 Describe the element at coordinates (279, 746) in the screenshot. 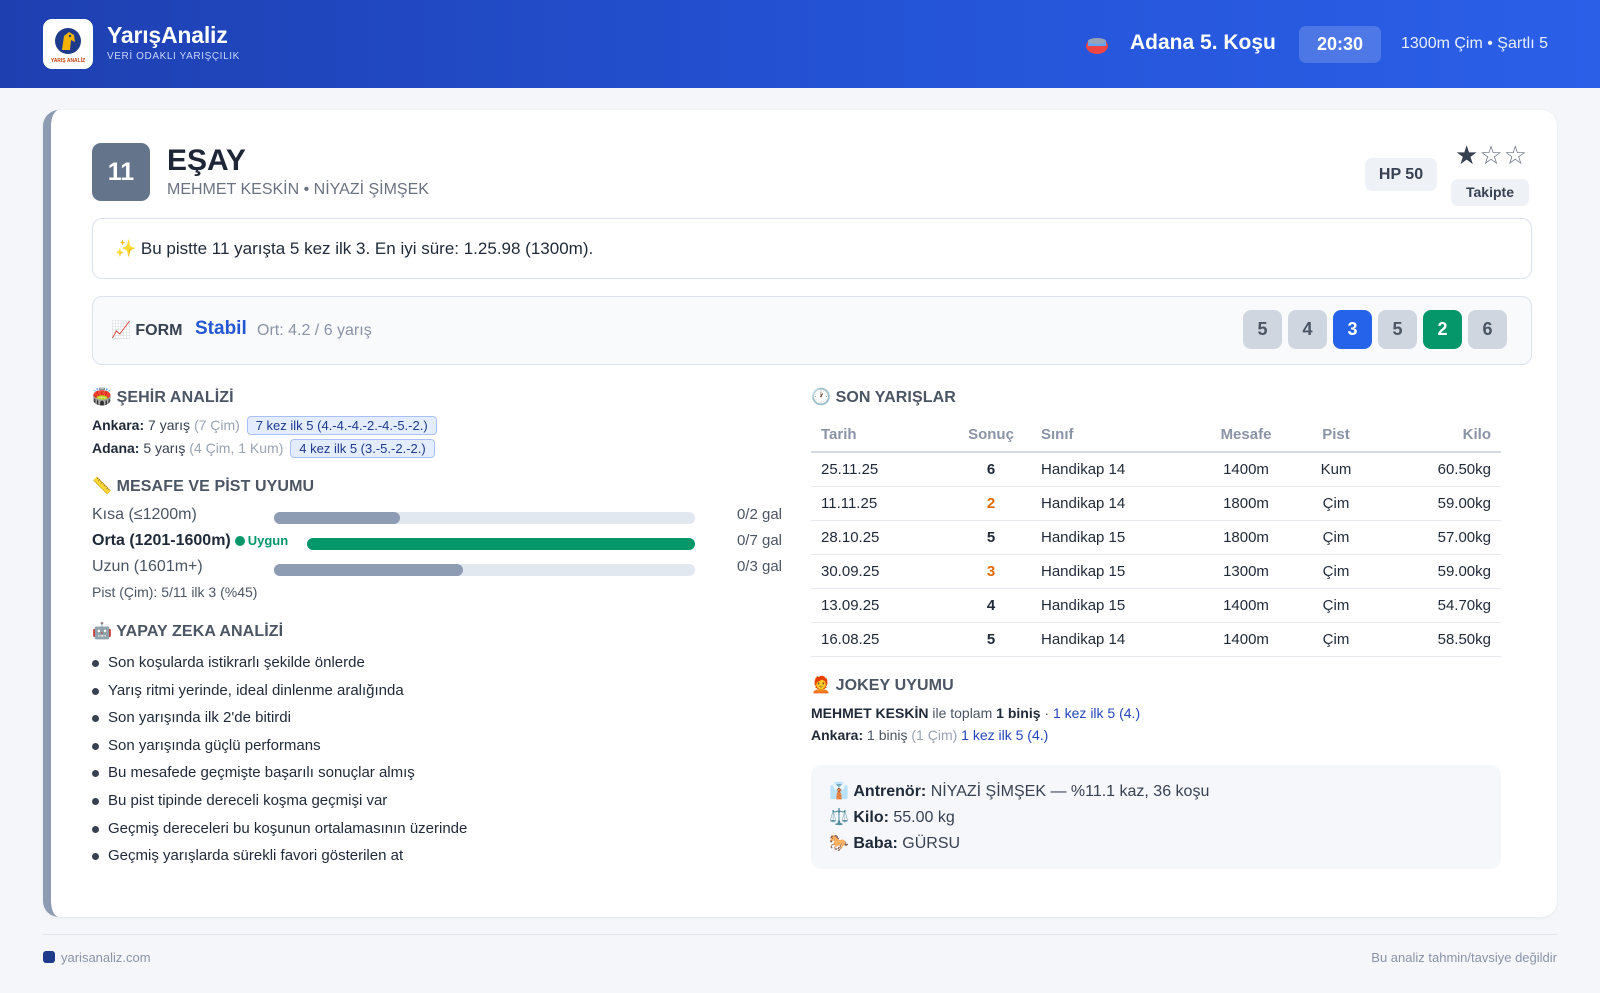

I see `list-item: Son yarışında güçlü performans` at that location.